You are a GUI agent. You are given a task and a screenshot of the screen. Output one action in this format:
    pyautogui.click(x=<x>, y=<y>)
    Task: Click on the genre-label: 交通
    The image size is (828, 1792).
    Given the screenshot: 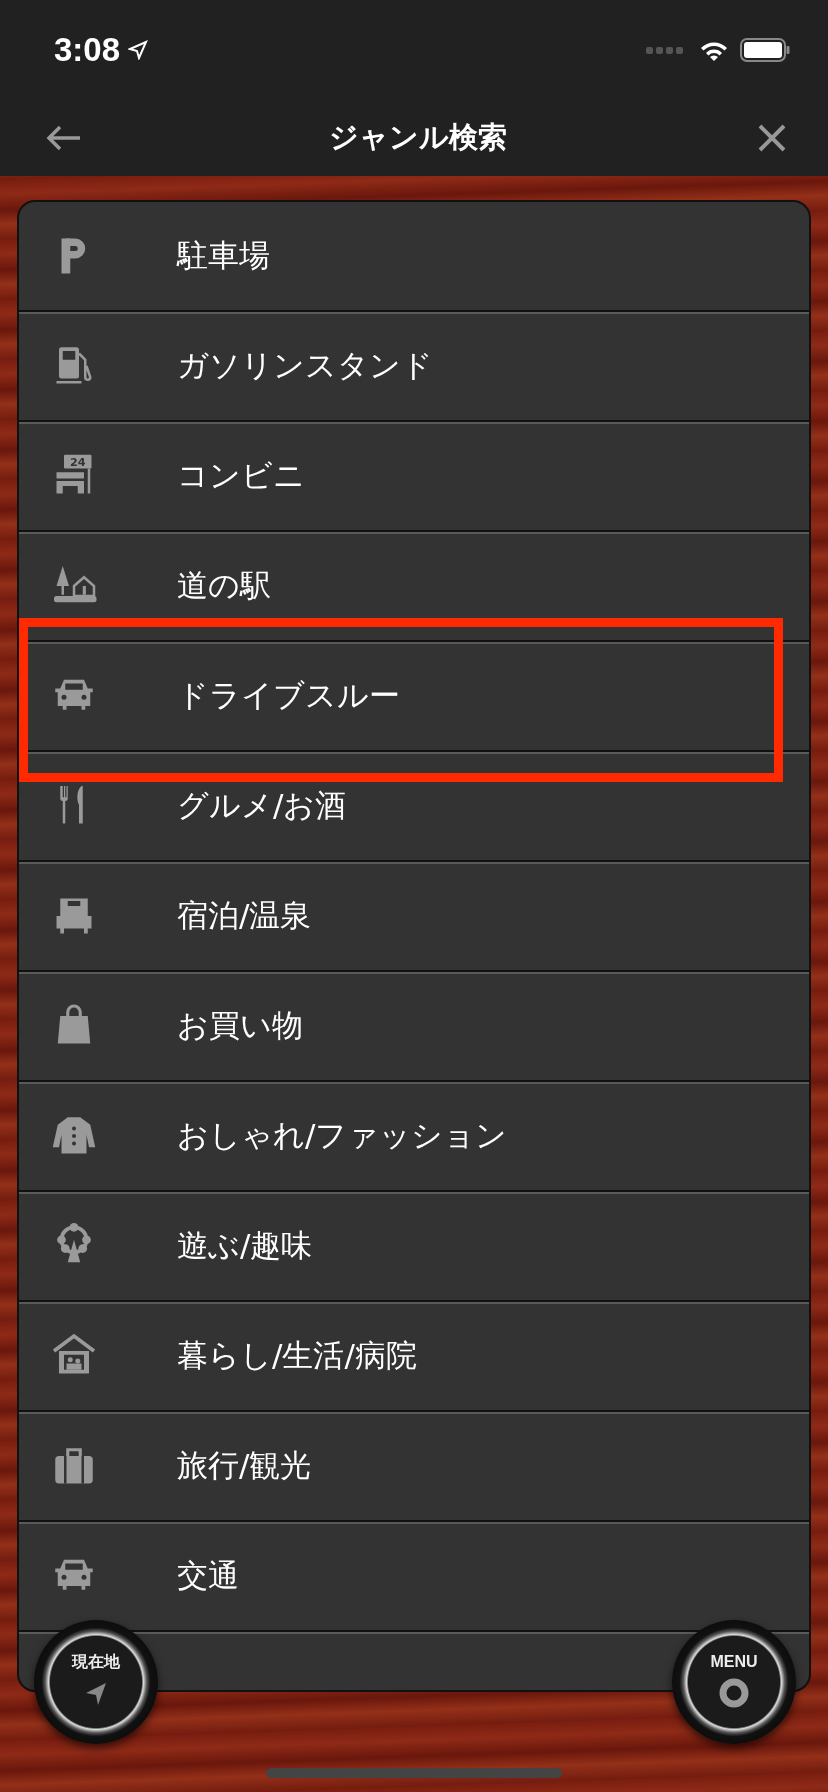 What is the action you would take?
    pyautogui.click(x=208, y=1575)
    